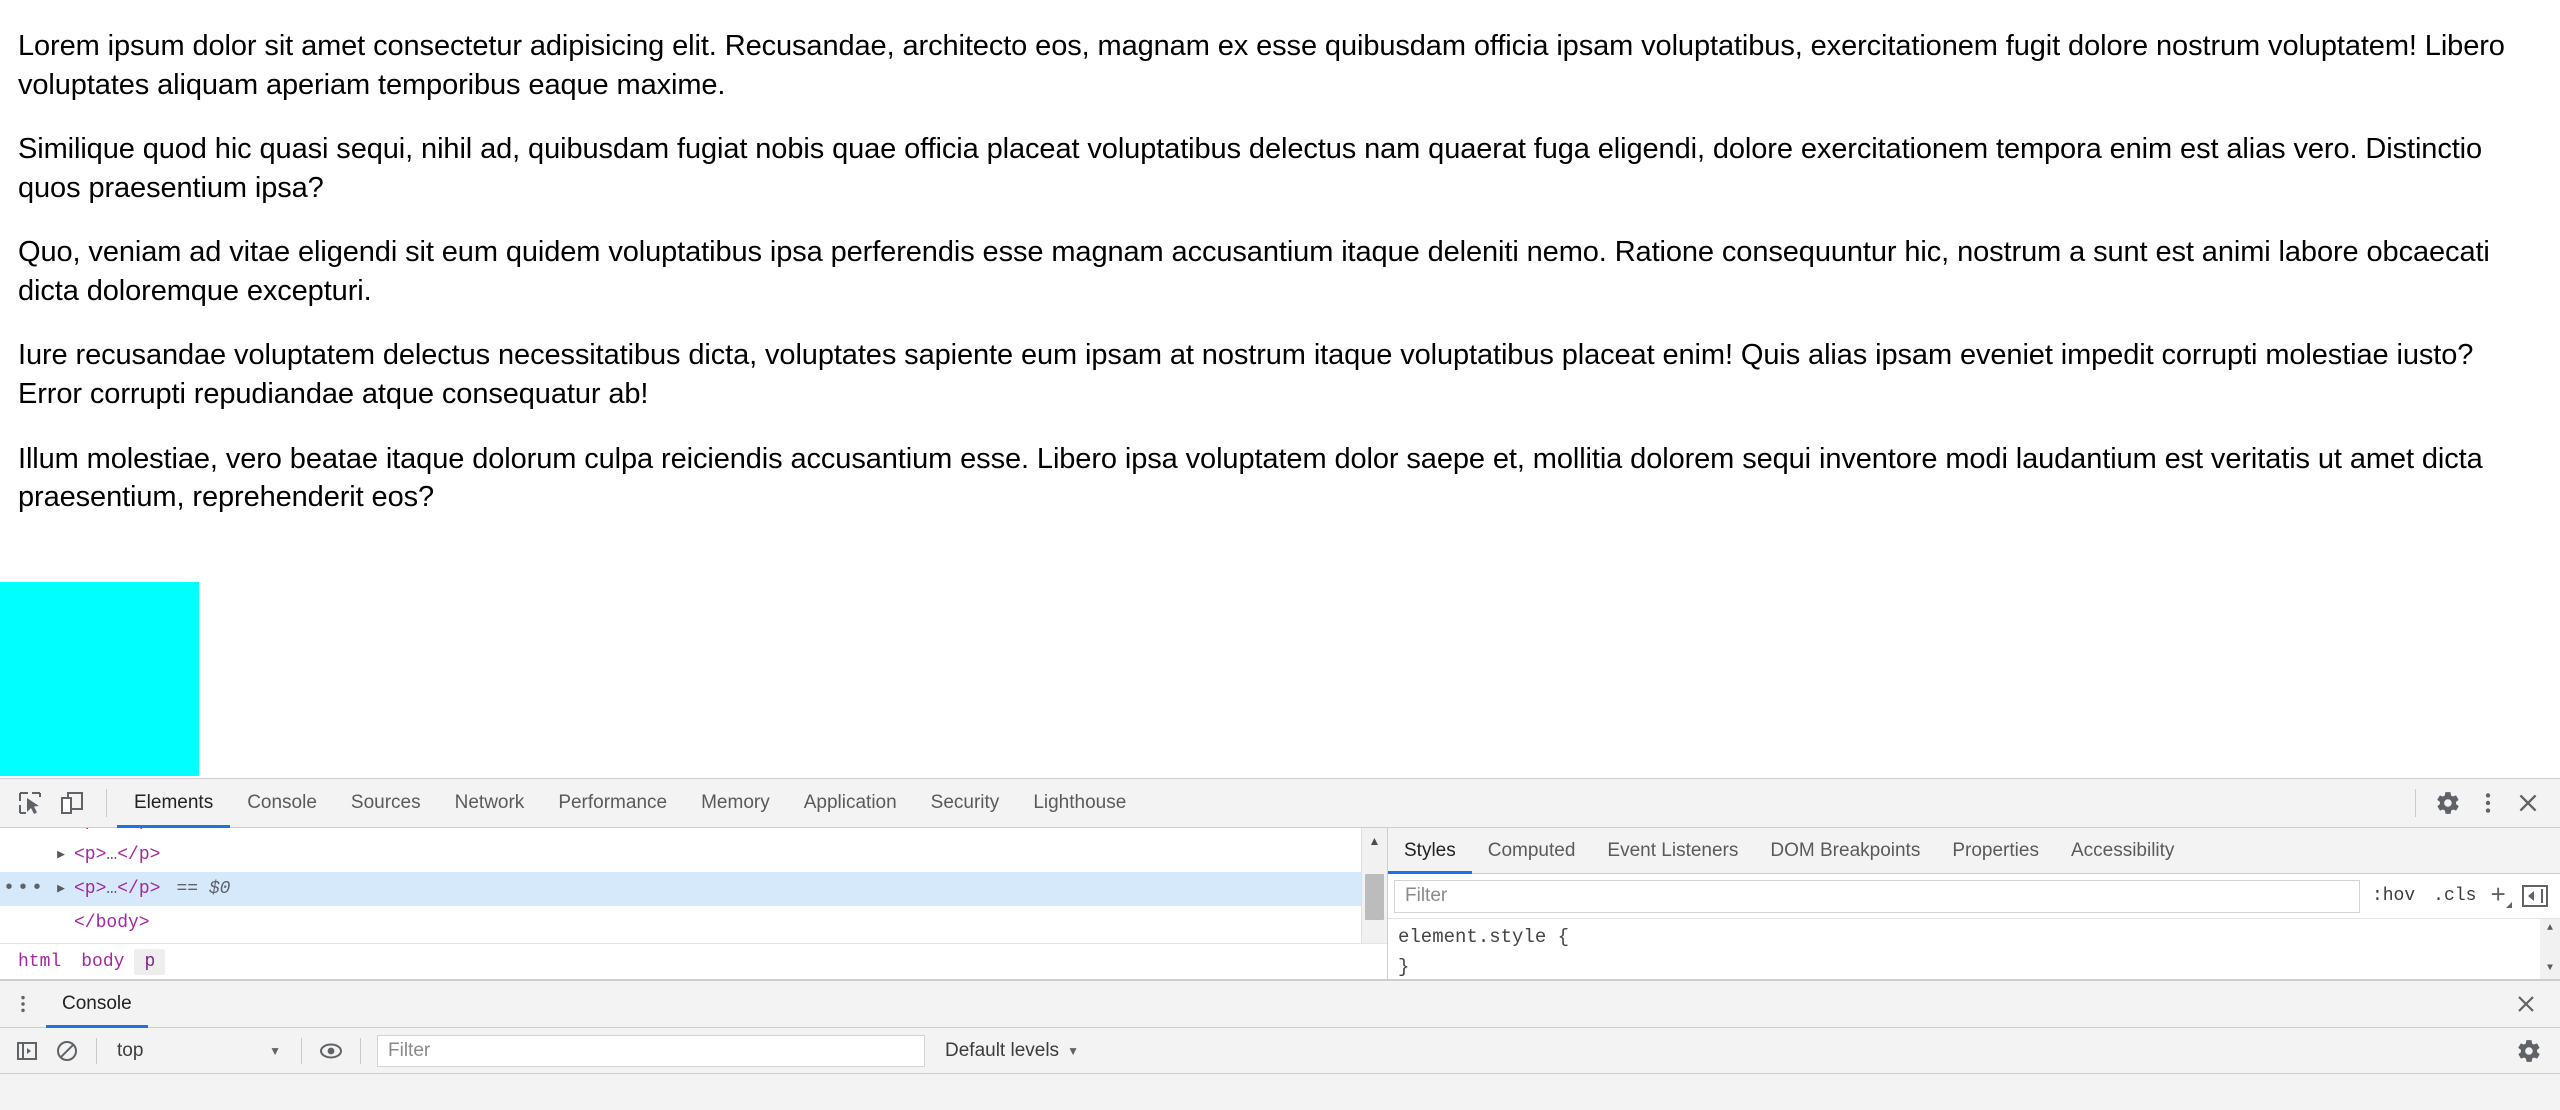 Image resolution: width=2560 pixels, height=1110 pixels. Describe the element at coordinates (150, 961) in the screenshot. I see `breadcrumb-item-p: p` at that location.